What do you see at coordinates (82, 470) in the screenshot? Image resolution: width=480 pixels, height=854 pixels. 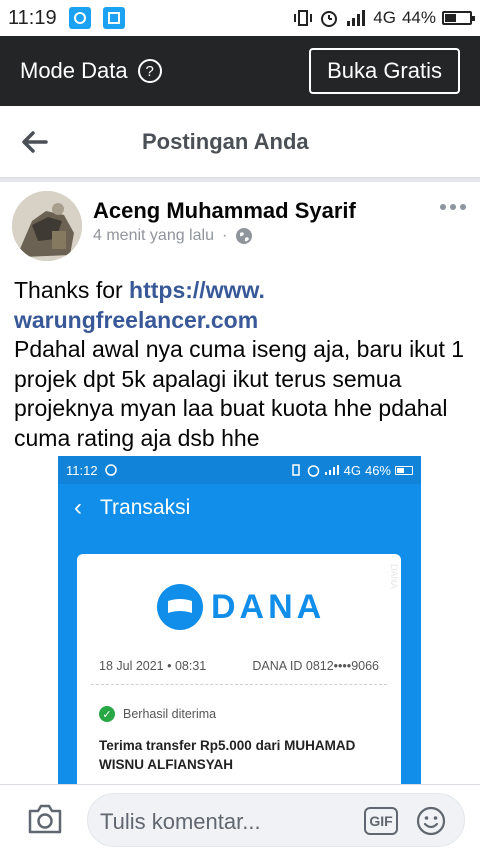 I see `embedded-time: 11:12` at bounding box center [82, 470].